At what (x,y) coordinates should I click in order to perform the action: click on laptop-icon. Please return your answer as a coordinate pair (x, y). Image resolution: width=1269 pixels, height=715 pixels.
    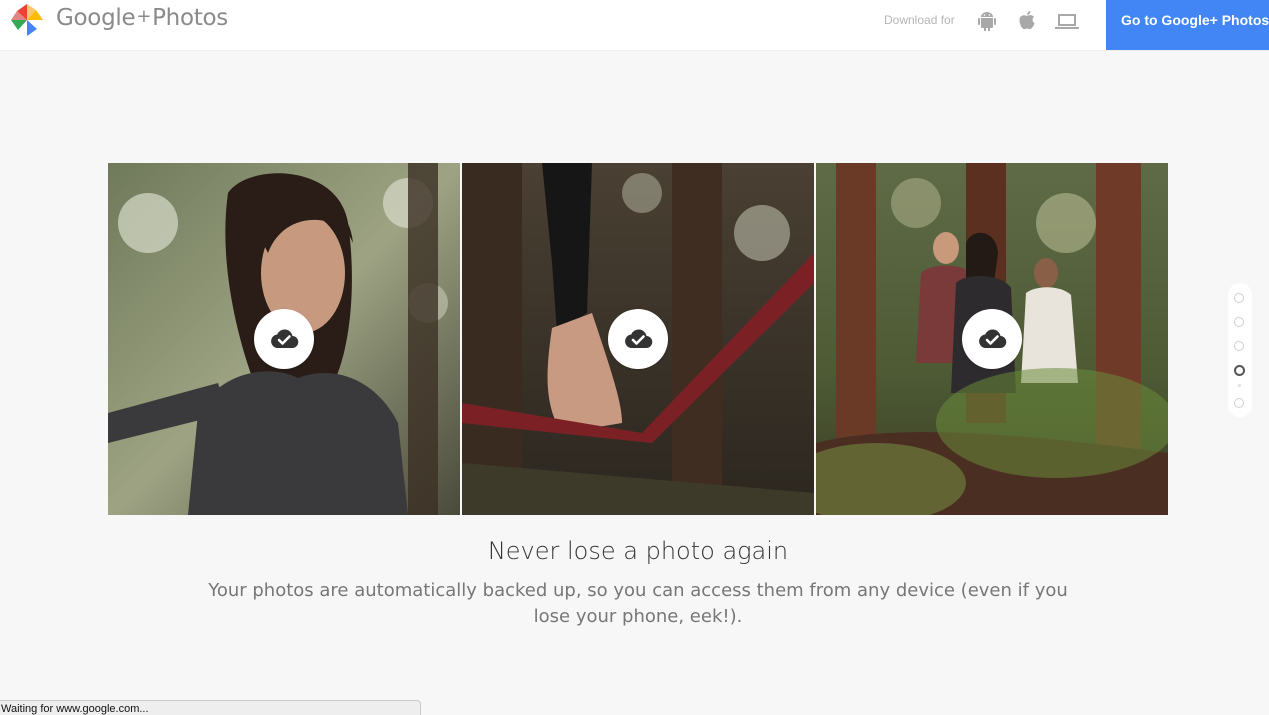
    Looking at the image, I should click on (1067, 21).